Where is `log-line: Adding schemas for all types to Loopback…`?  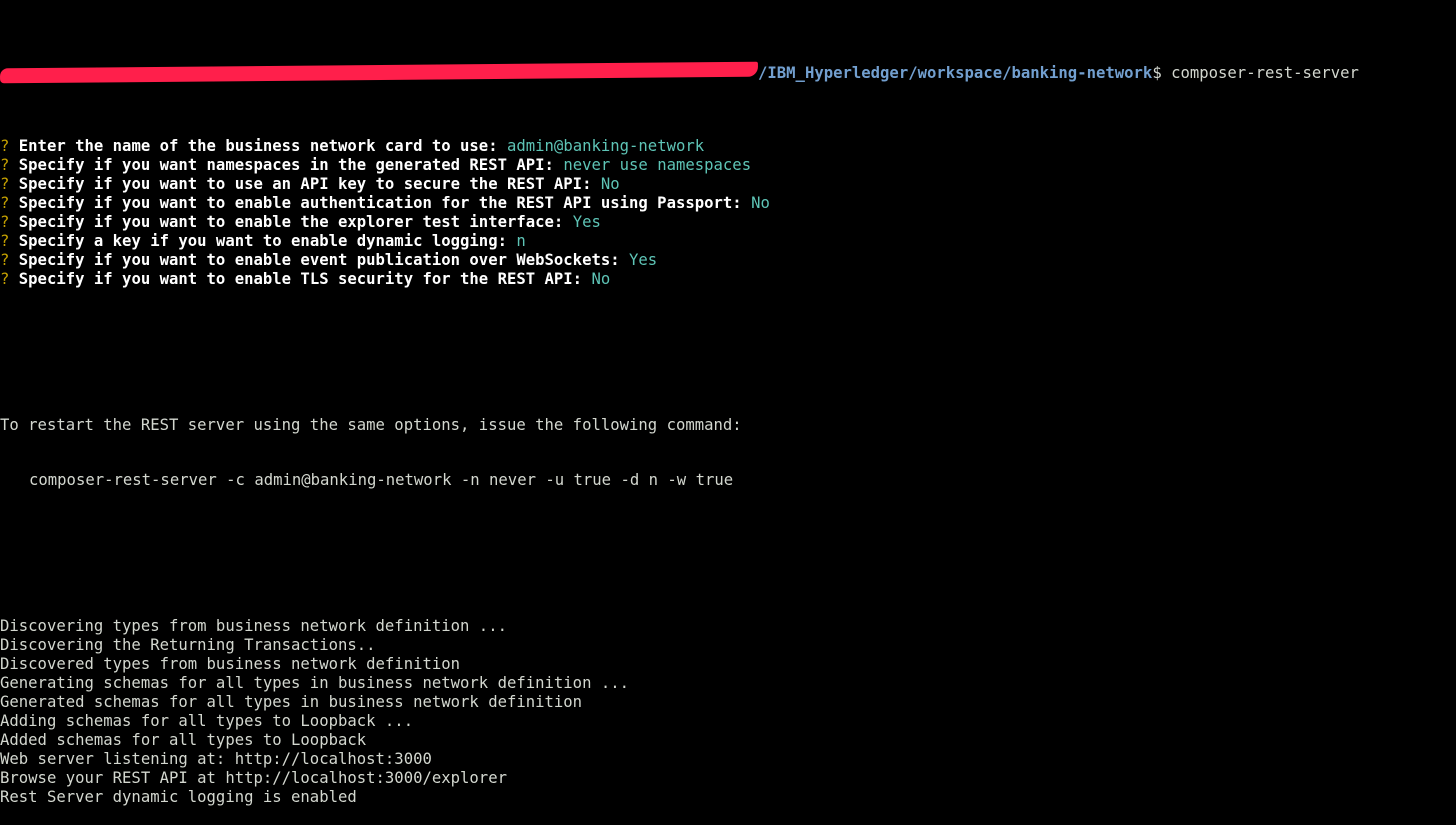
log-line: Adding schemas for all types to Loopback… is located at coordinates (207, 721).